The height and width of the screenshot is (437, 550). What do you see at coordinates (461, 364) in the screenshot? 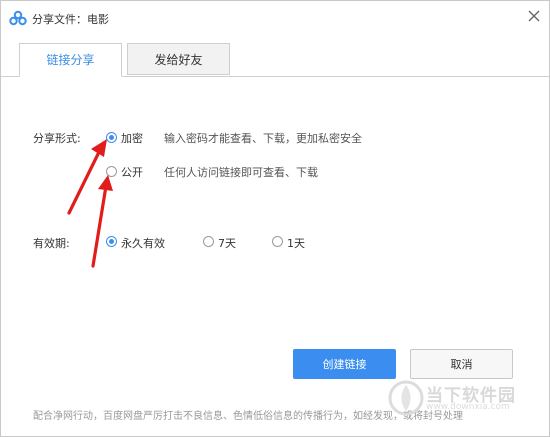
I see `cancel-button: 取消` at bounding box center [461, 364].